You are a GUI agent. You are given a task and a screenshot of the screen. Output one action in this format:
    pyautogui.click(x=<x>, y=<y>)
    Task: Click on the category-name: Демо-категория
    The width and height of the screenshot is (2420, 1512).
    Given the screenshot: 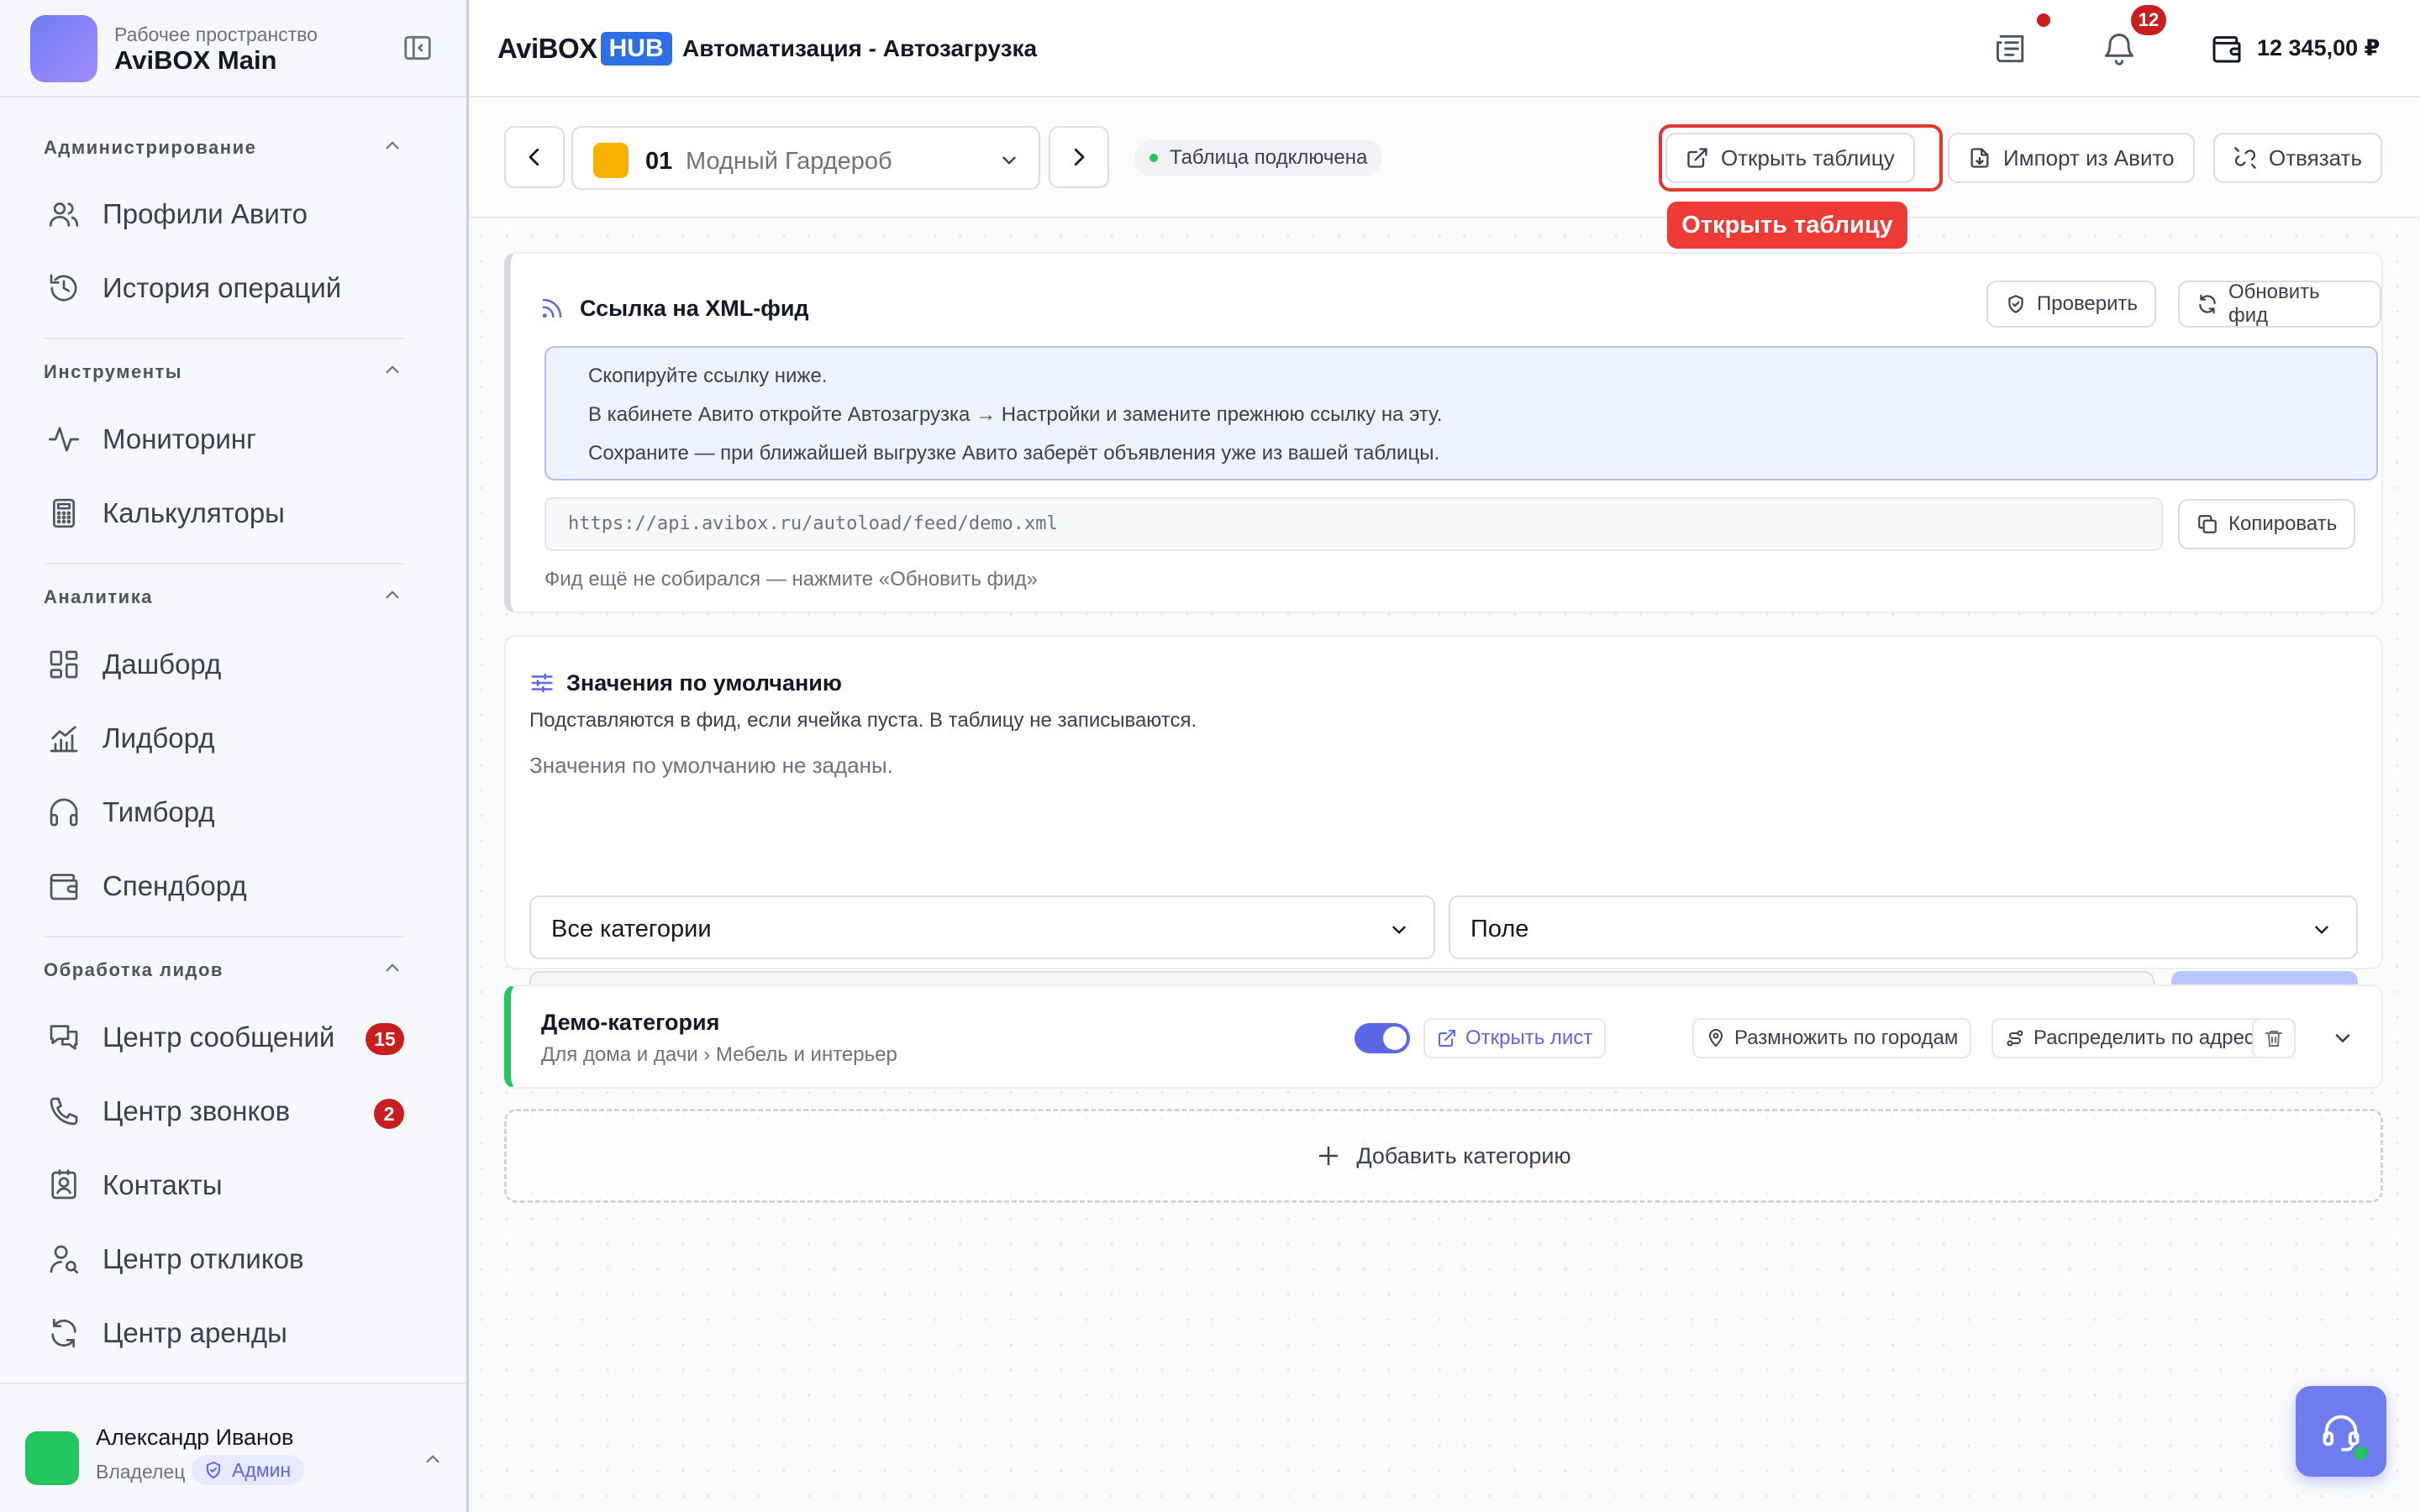 What is the action you would take?
    pyautogui.click(x=630, y=1022)
    